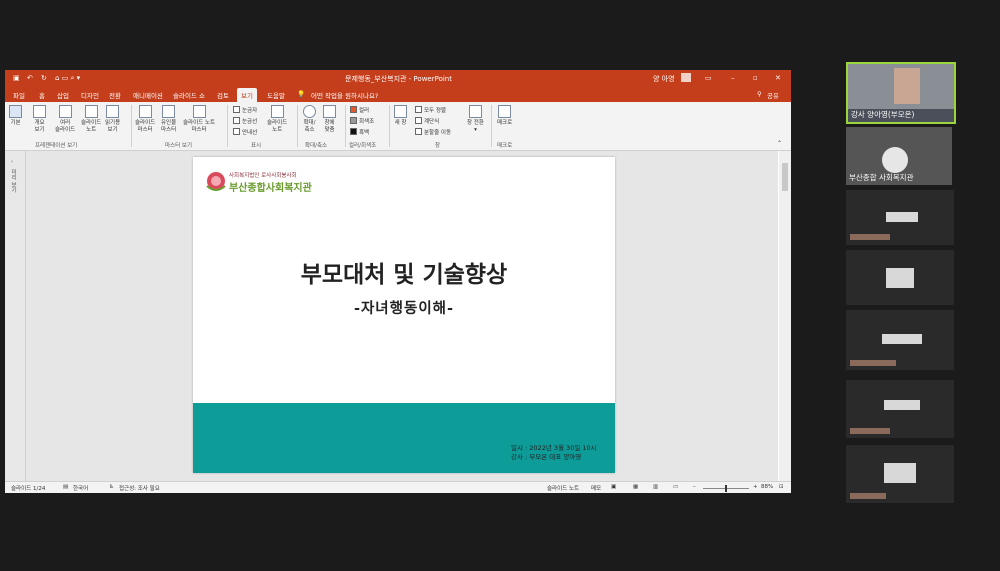 The image size is (1000, 571). Describe the element at coordinates (430, 110) in the screenshot. I see `arrange-all-button: 모두 정렬` at that location.